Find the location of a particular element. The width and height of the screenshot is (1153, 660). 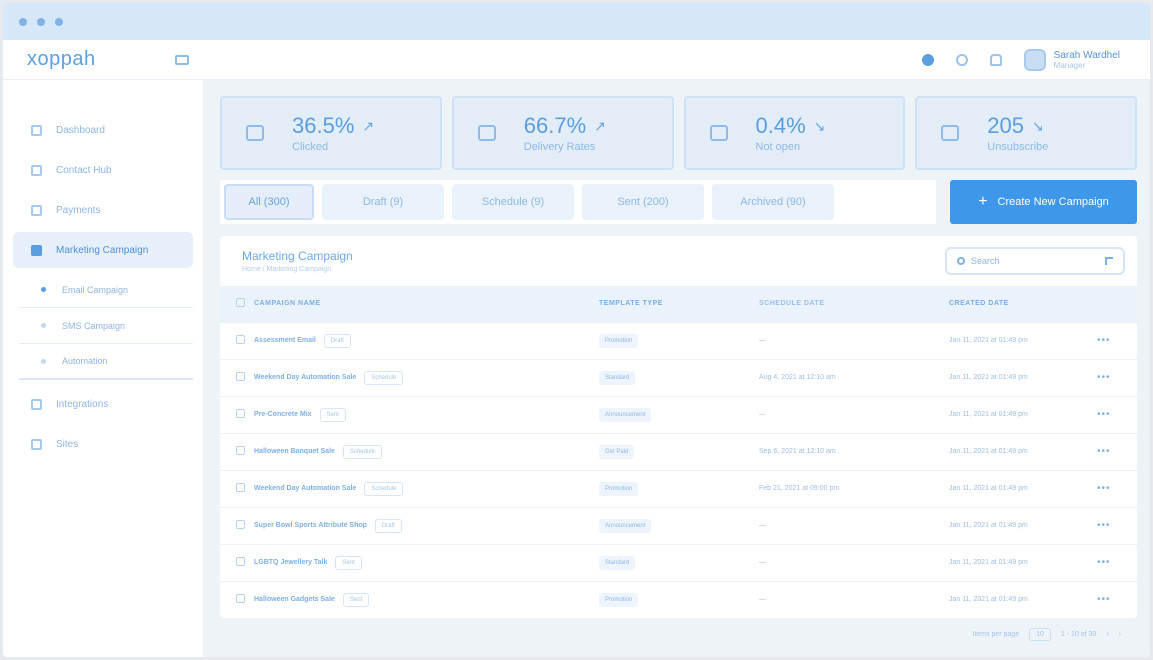

per-page-select: 10 is located at coordinates (1040, 634).